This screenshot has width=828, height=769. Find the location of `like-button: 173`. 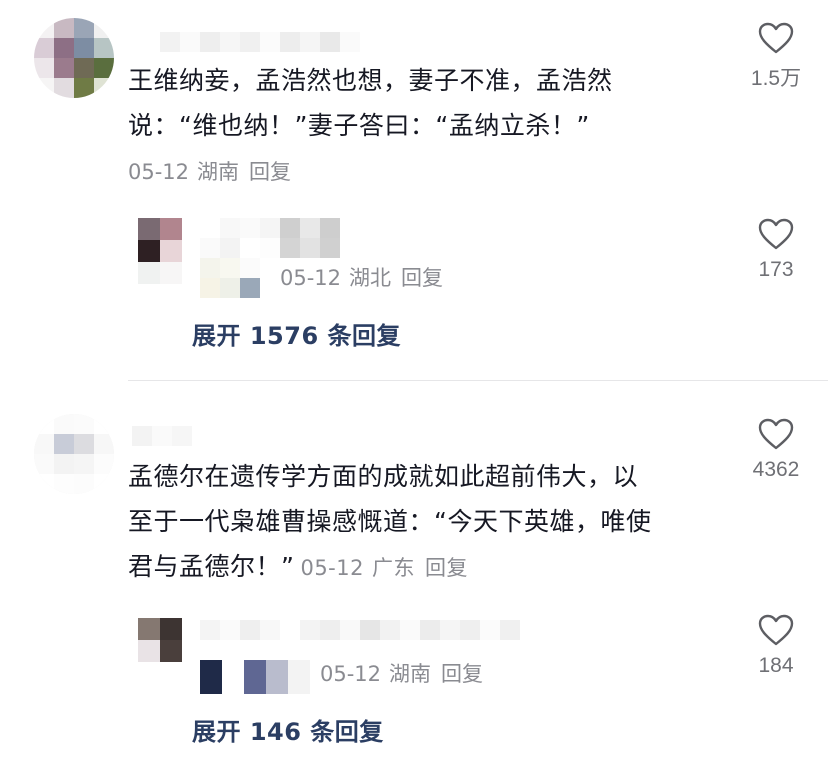

like-button: 173 is located at coordinates (776, 250).